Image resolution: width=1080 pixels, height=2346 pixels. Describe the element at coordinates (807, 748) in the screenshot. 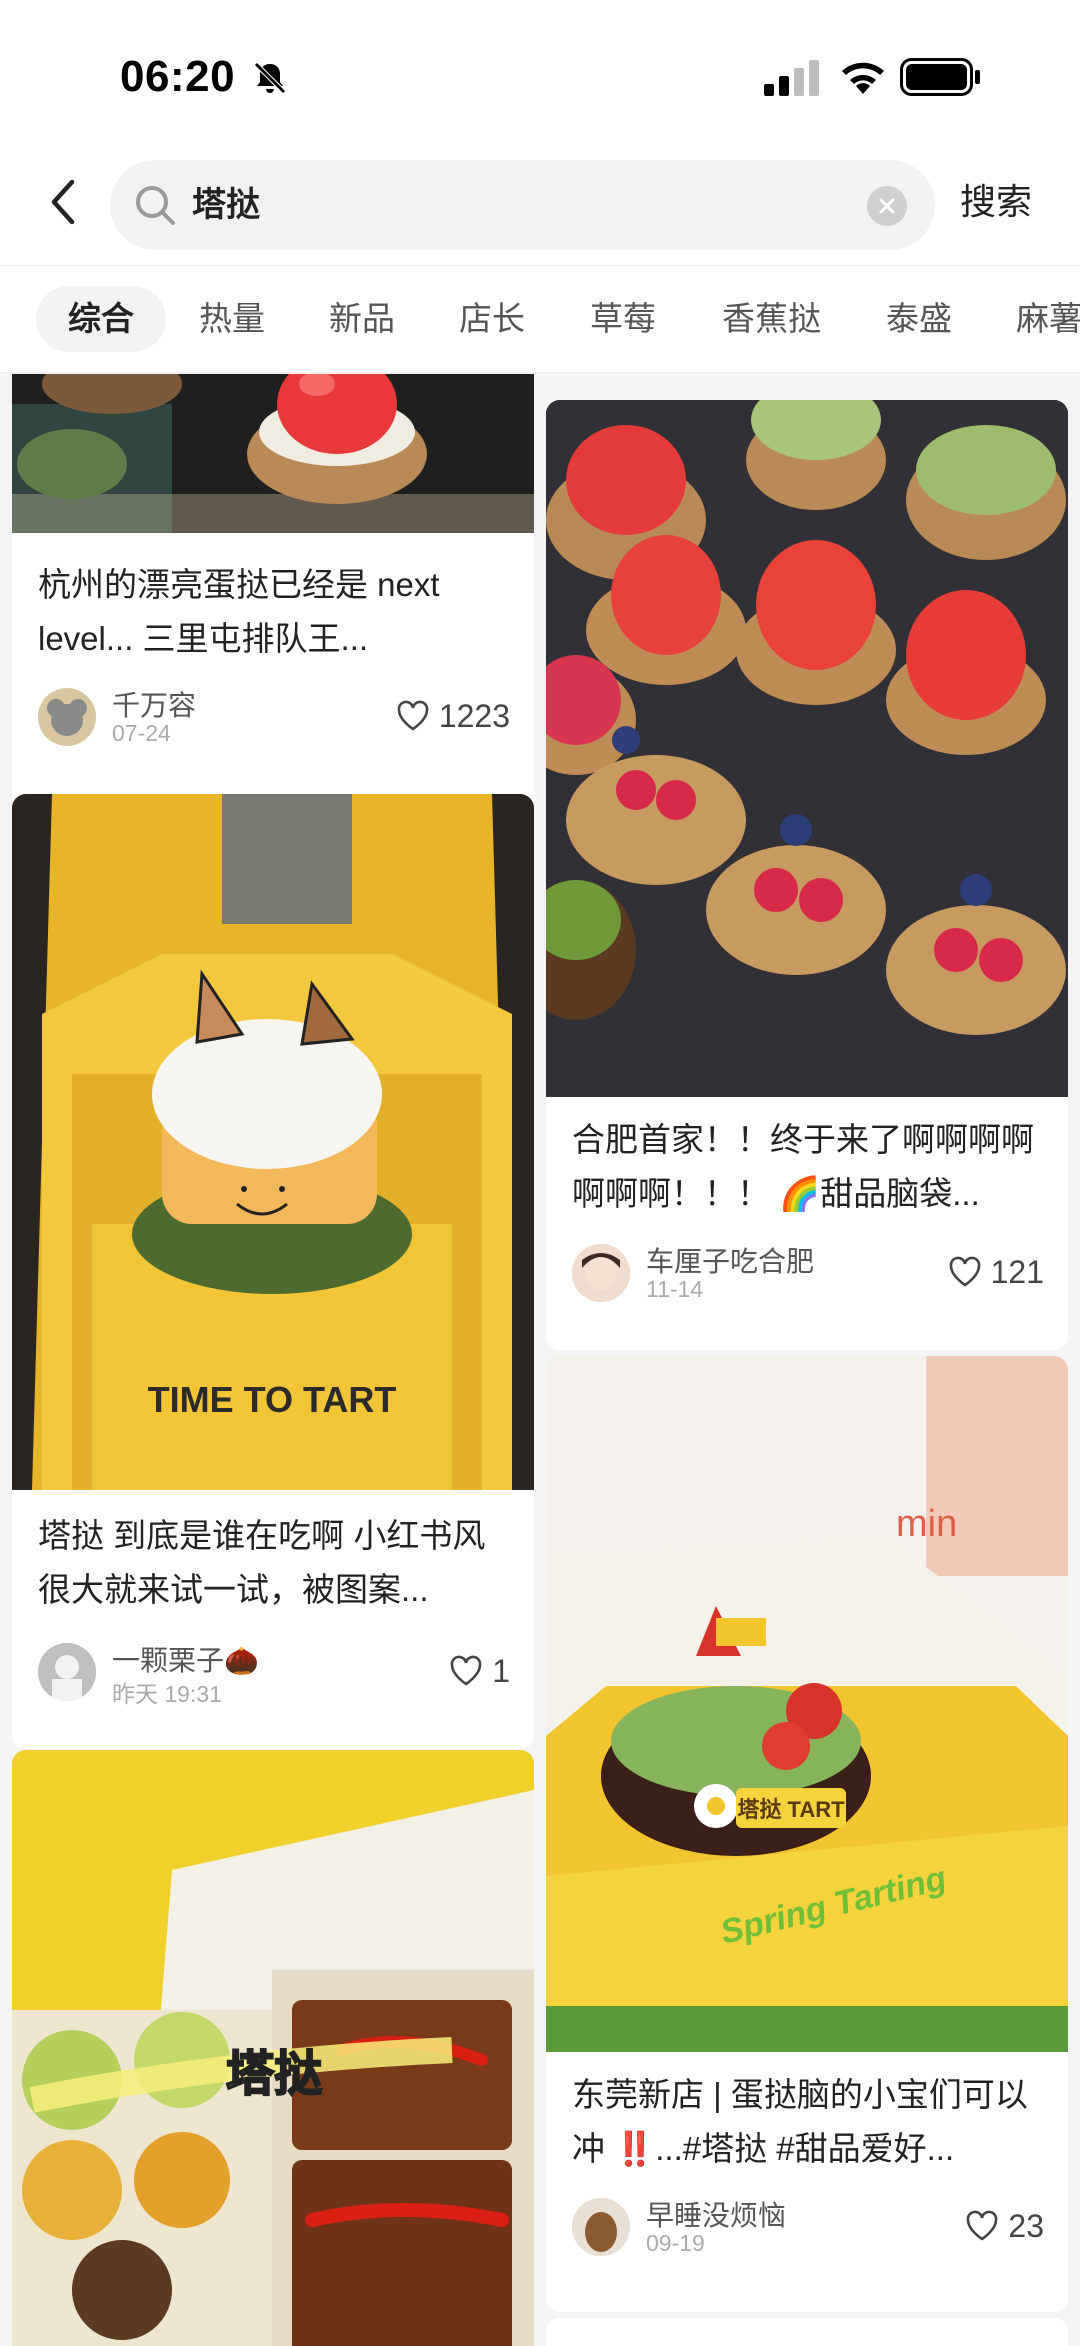

I see `peach-raspberry-tarts-photo` at that location.